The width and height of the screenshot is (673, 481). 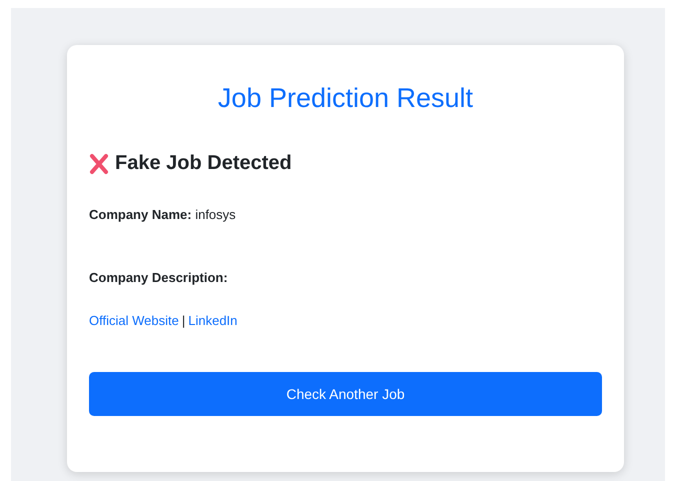 I want to click on company-description-label: Company Description:, so click(x=159, y=277).